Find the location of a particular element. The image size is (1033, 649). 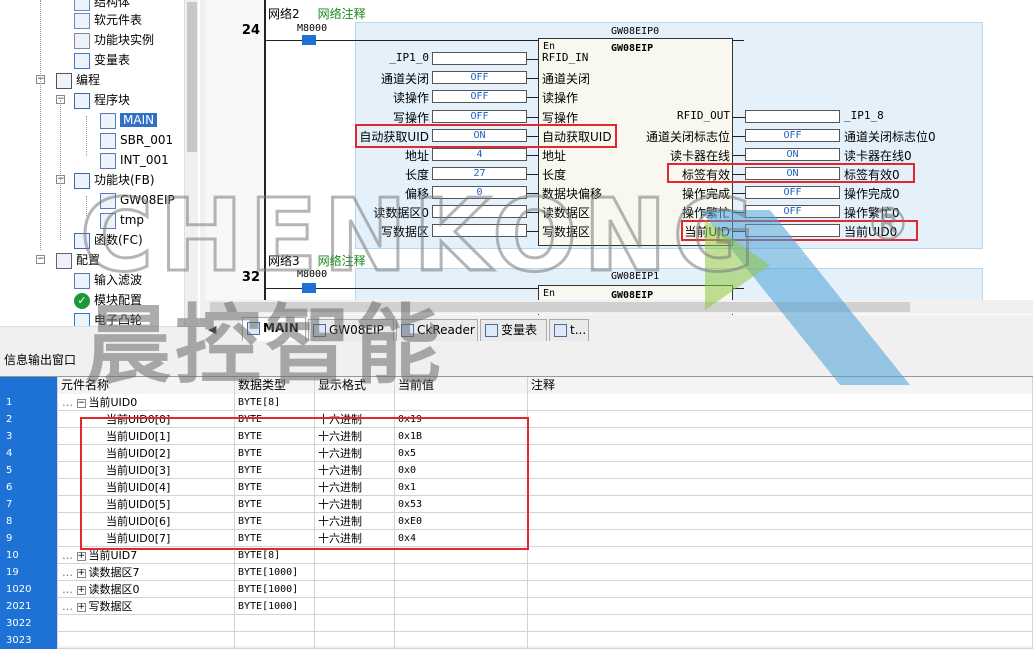

fb-output-value is located at coordinates (792, 116).